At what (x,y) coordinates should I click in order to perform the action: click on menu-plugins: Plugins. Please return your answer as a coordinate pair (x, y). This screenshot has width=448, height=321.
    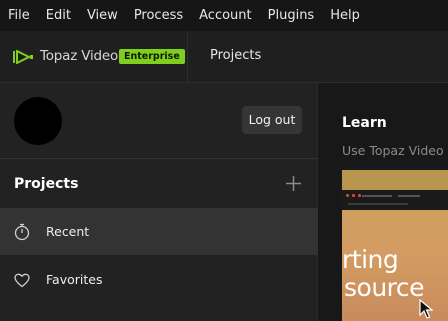
    Looking at the image, I should click on (291, 15).